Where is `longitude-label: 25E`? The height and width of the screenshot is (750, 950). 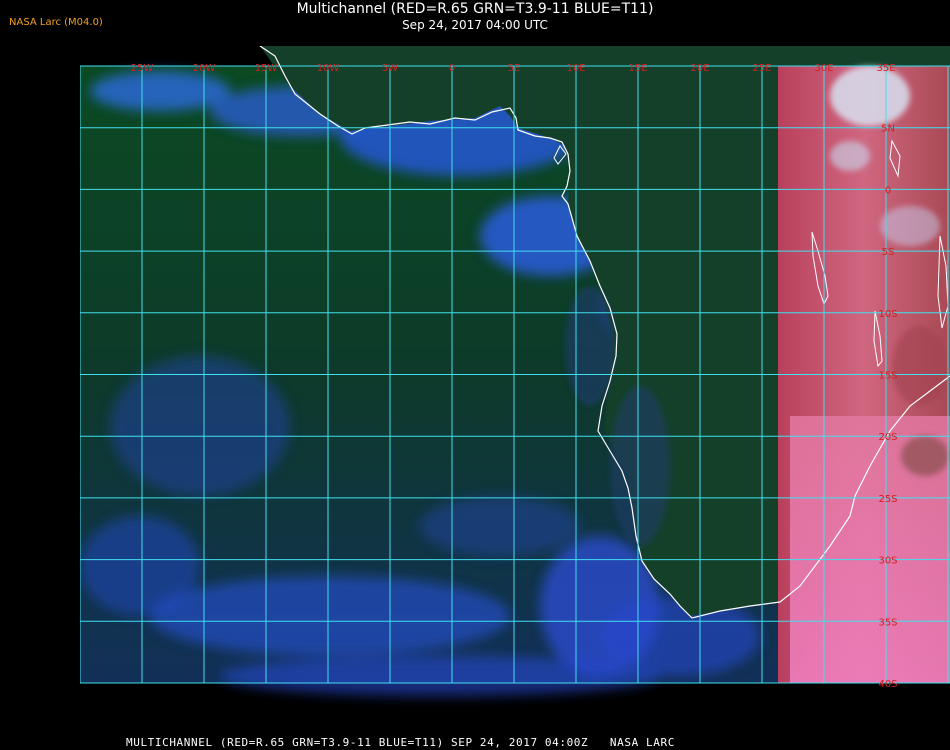 longitude-label: 25E is located at coordinates (761, 68).